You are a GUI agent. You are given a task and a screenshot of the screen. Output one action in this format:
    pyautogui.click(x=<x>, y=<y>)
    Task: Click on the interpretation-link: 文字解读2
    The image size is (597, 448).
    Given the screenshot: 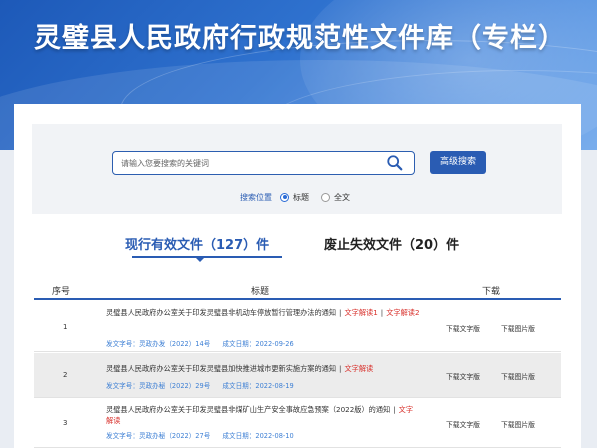 What is the action you would take?
    pyautogui.click(x=402, y=312)
    